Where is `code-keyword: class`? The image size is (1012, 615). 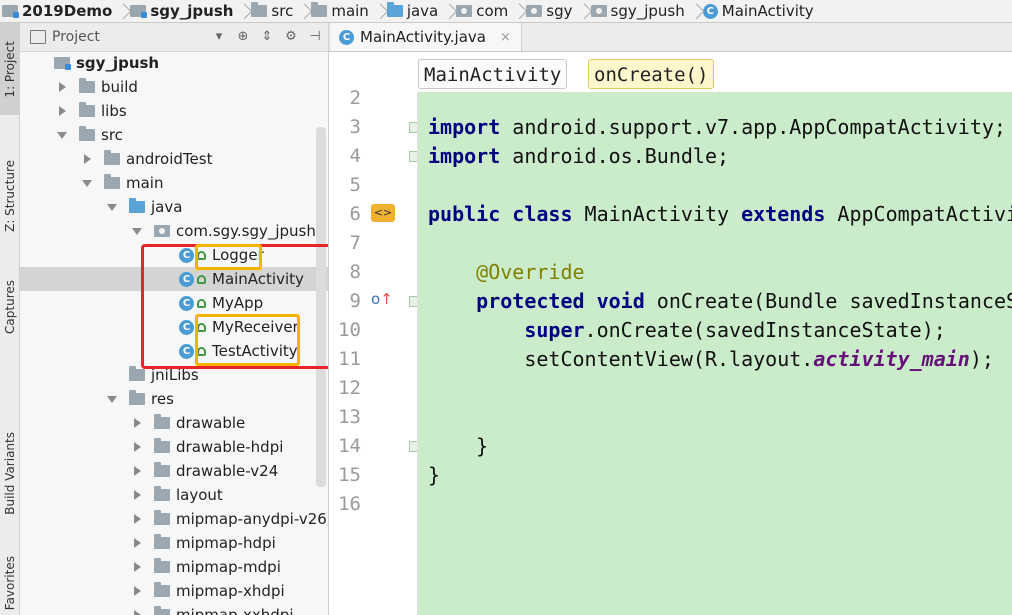 code-keyword: class is located at coordinates (542, 214).